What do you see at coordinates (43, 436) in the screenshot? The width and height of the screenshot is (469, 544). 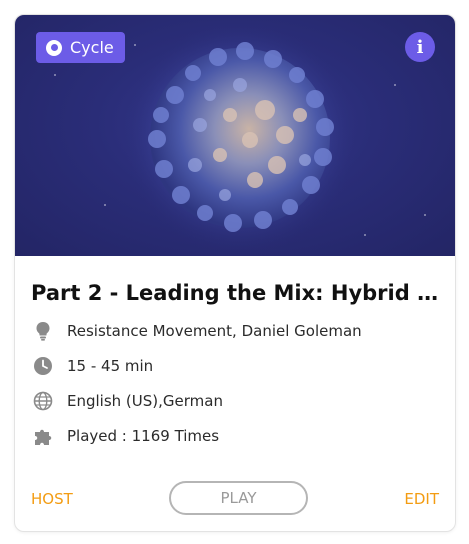 I see `puzzle-icon` at bounding box center [43, 436].